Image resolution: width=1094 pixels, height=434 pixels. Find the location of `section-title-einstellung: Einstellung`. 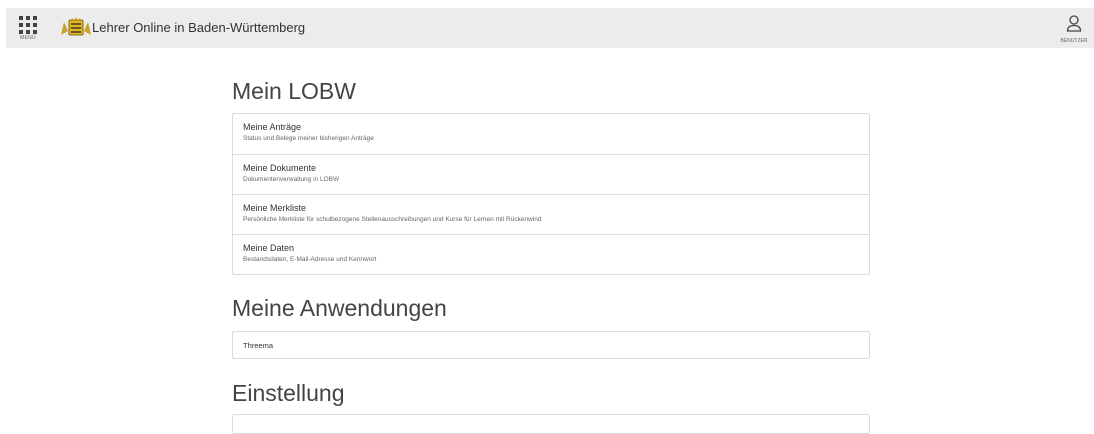

section-title-einstellung: Einstellung is located at coordinates (288, 393).